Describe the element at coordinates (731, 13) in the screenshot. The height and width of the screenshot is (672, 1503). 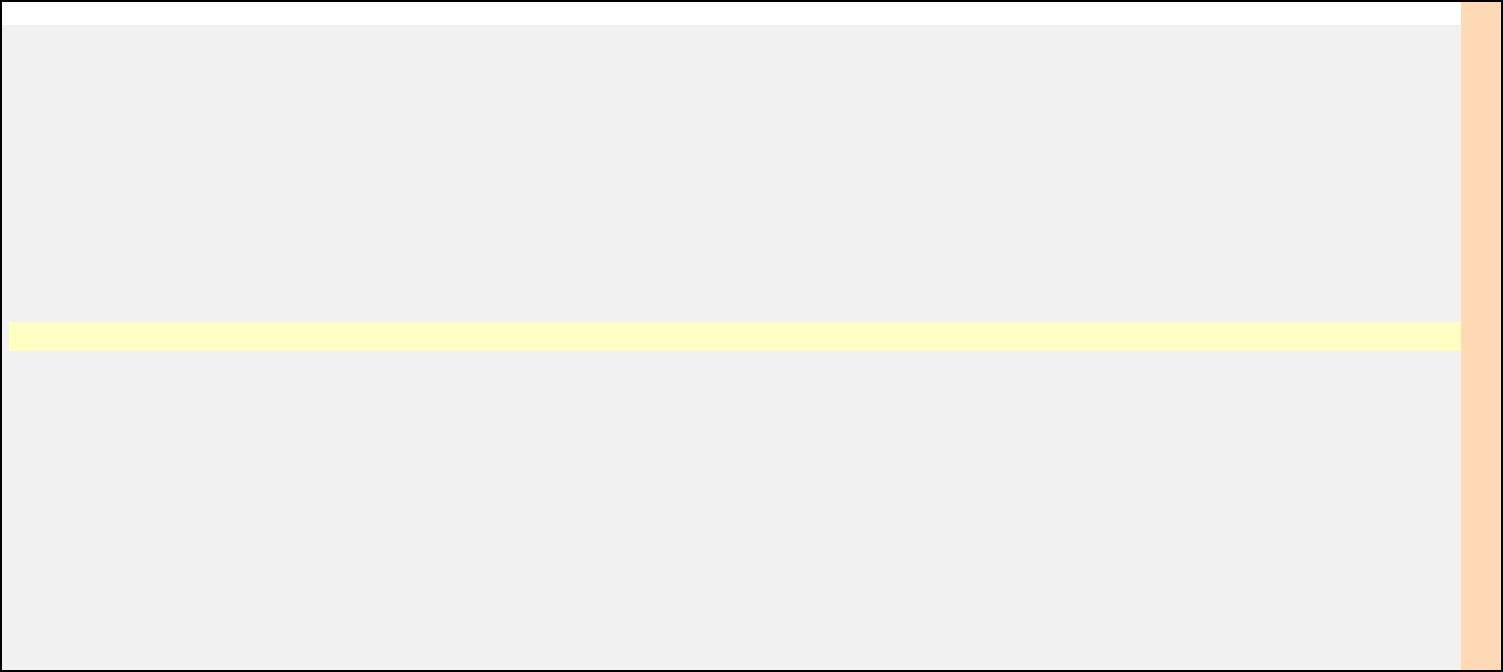
I see `title-bar` at that location.